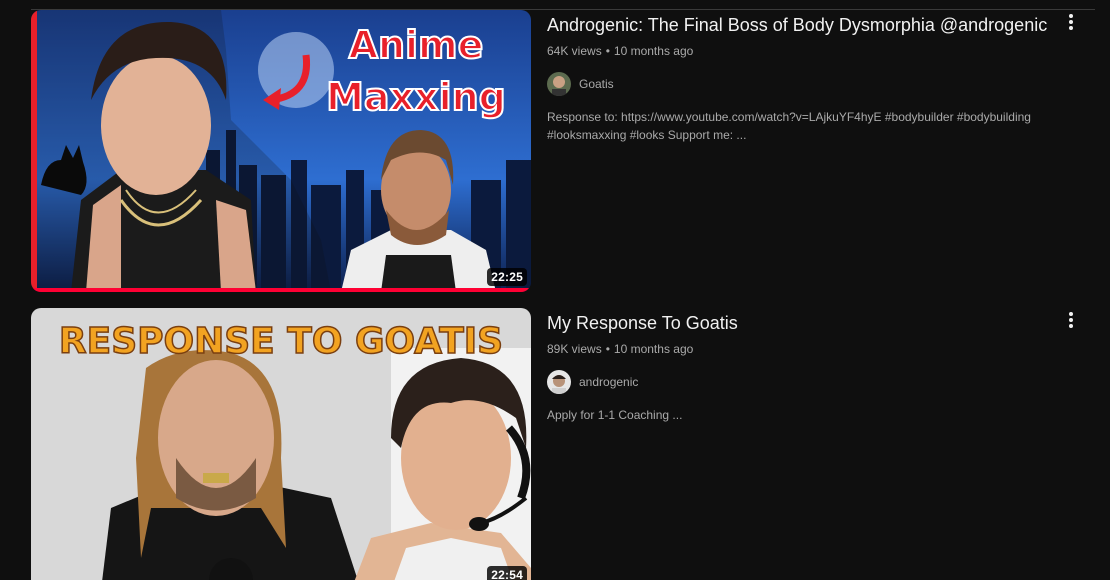  I want to click on video-metadata: 64K views • 10 months ago, so click(807, 51).